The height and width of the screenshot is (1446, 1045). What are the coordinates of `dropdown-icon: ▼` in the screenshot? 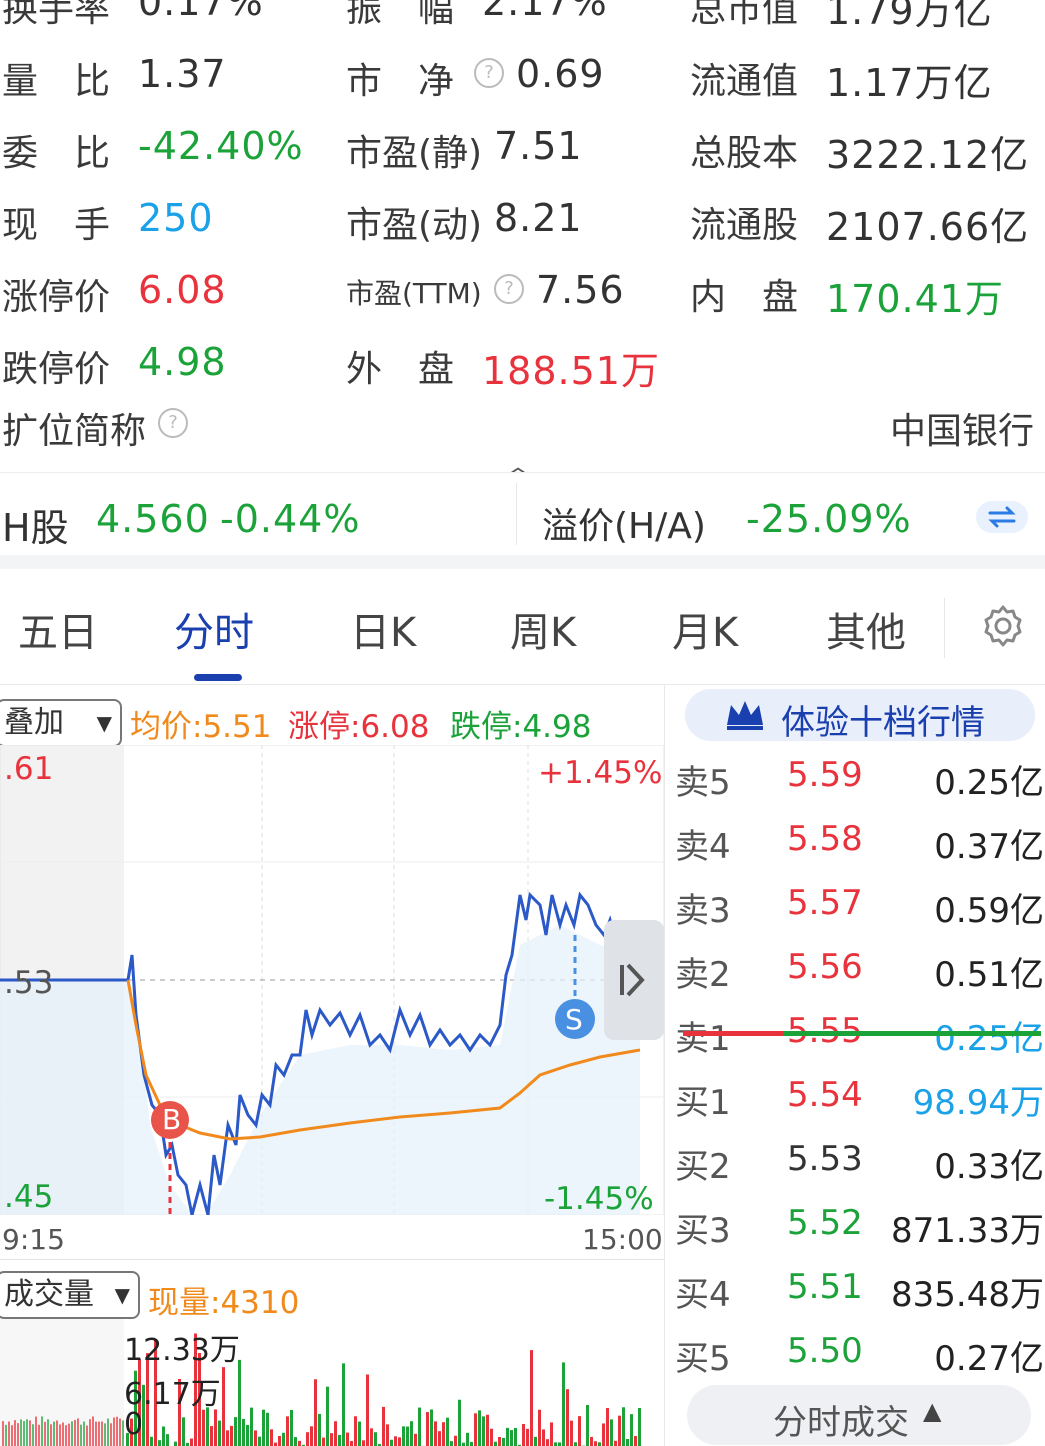 It's located at (104, 723).